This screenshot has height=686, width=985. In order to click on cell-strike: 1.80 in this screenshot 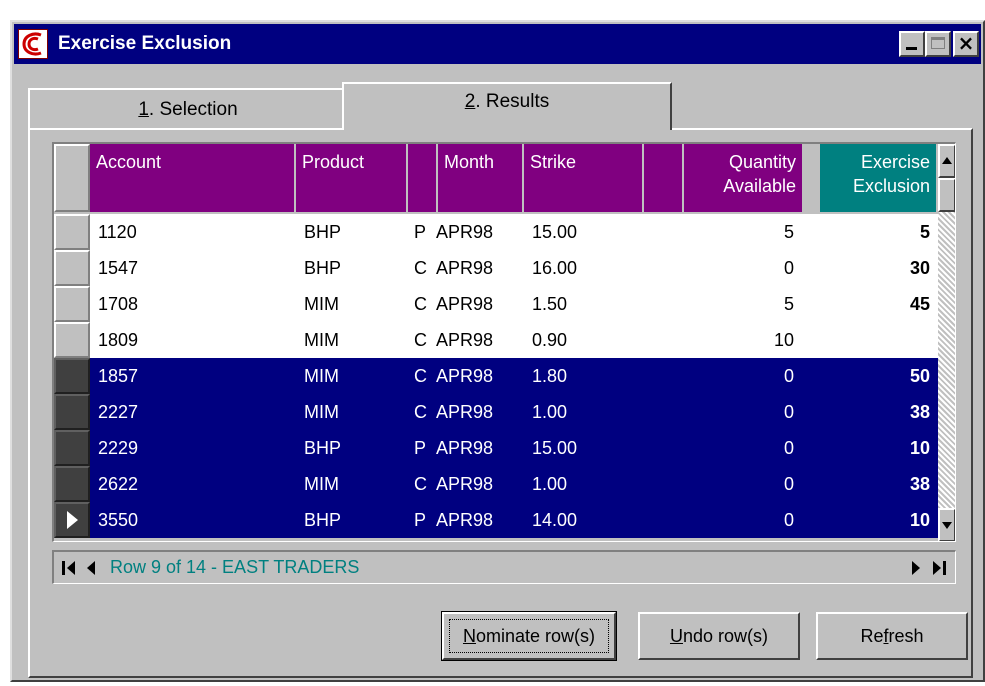, I will do `click(587, 376)`.